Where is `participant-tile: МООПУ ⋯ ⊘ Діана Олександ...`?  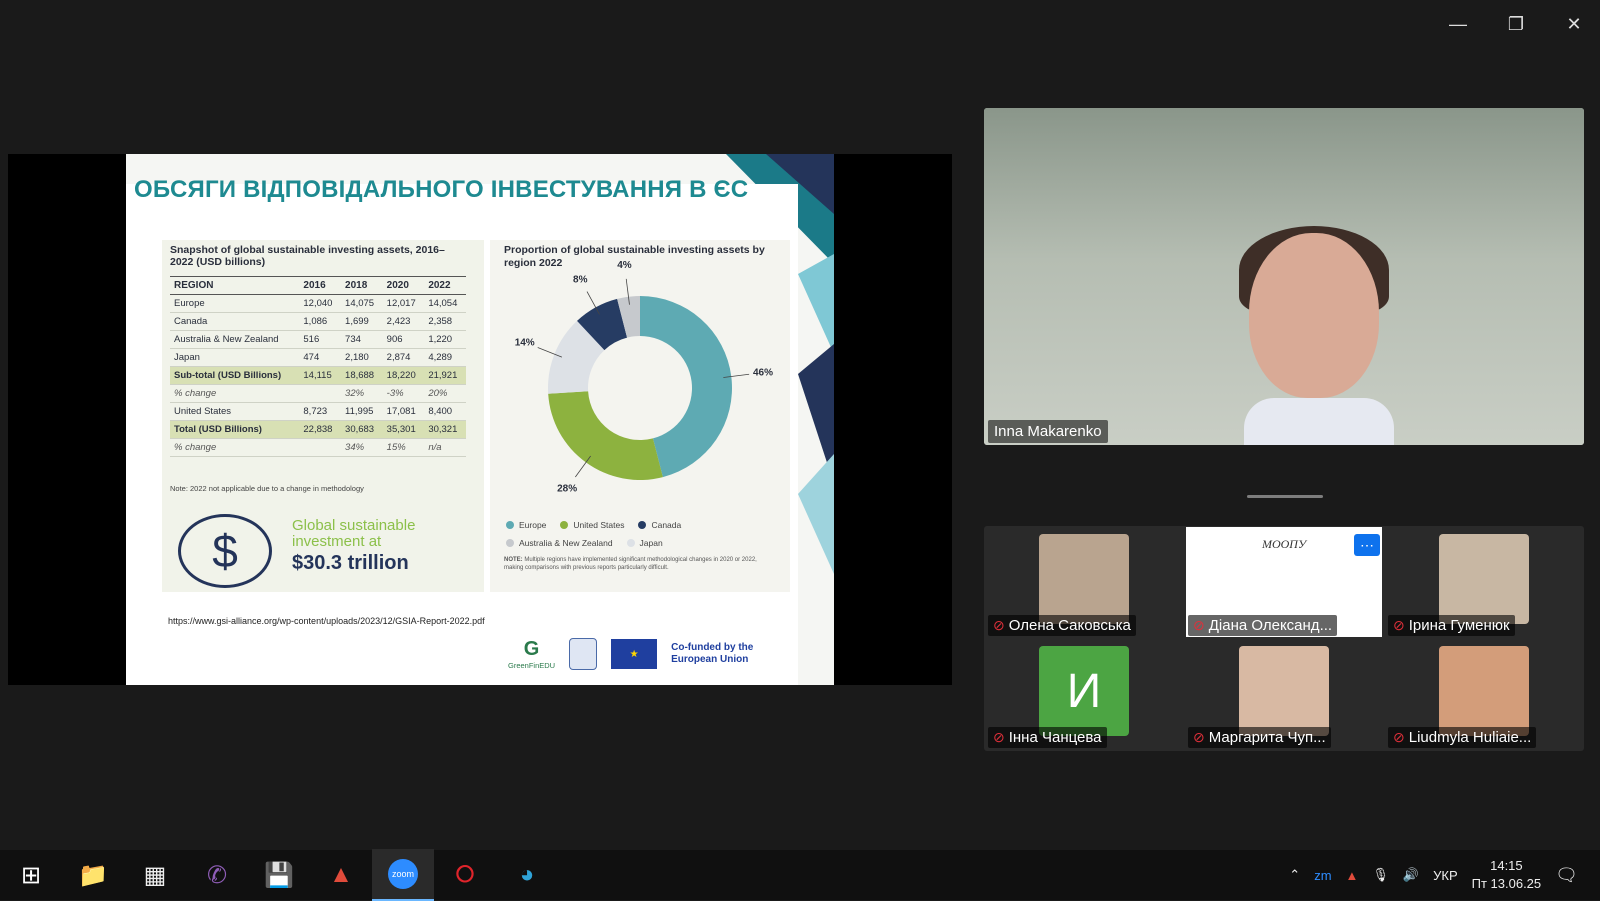
participant-tile: МООПУ ⋯ ⊘ Діана Олександ... is located at coordinates (1284, 582).